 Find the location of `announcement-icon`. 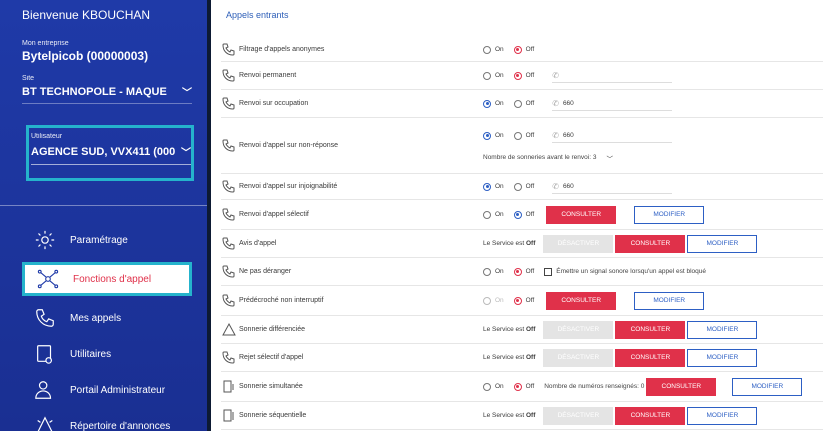

announcement-icon is located at coordinates (45, 423).